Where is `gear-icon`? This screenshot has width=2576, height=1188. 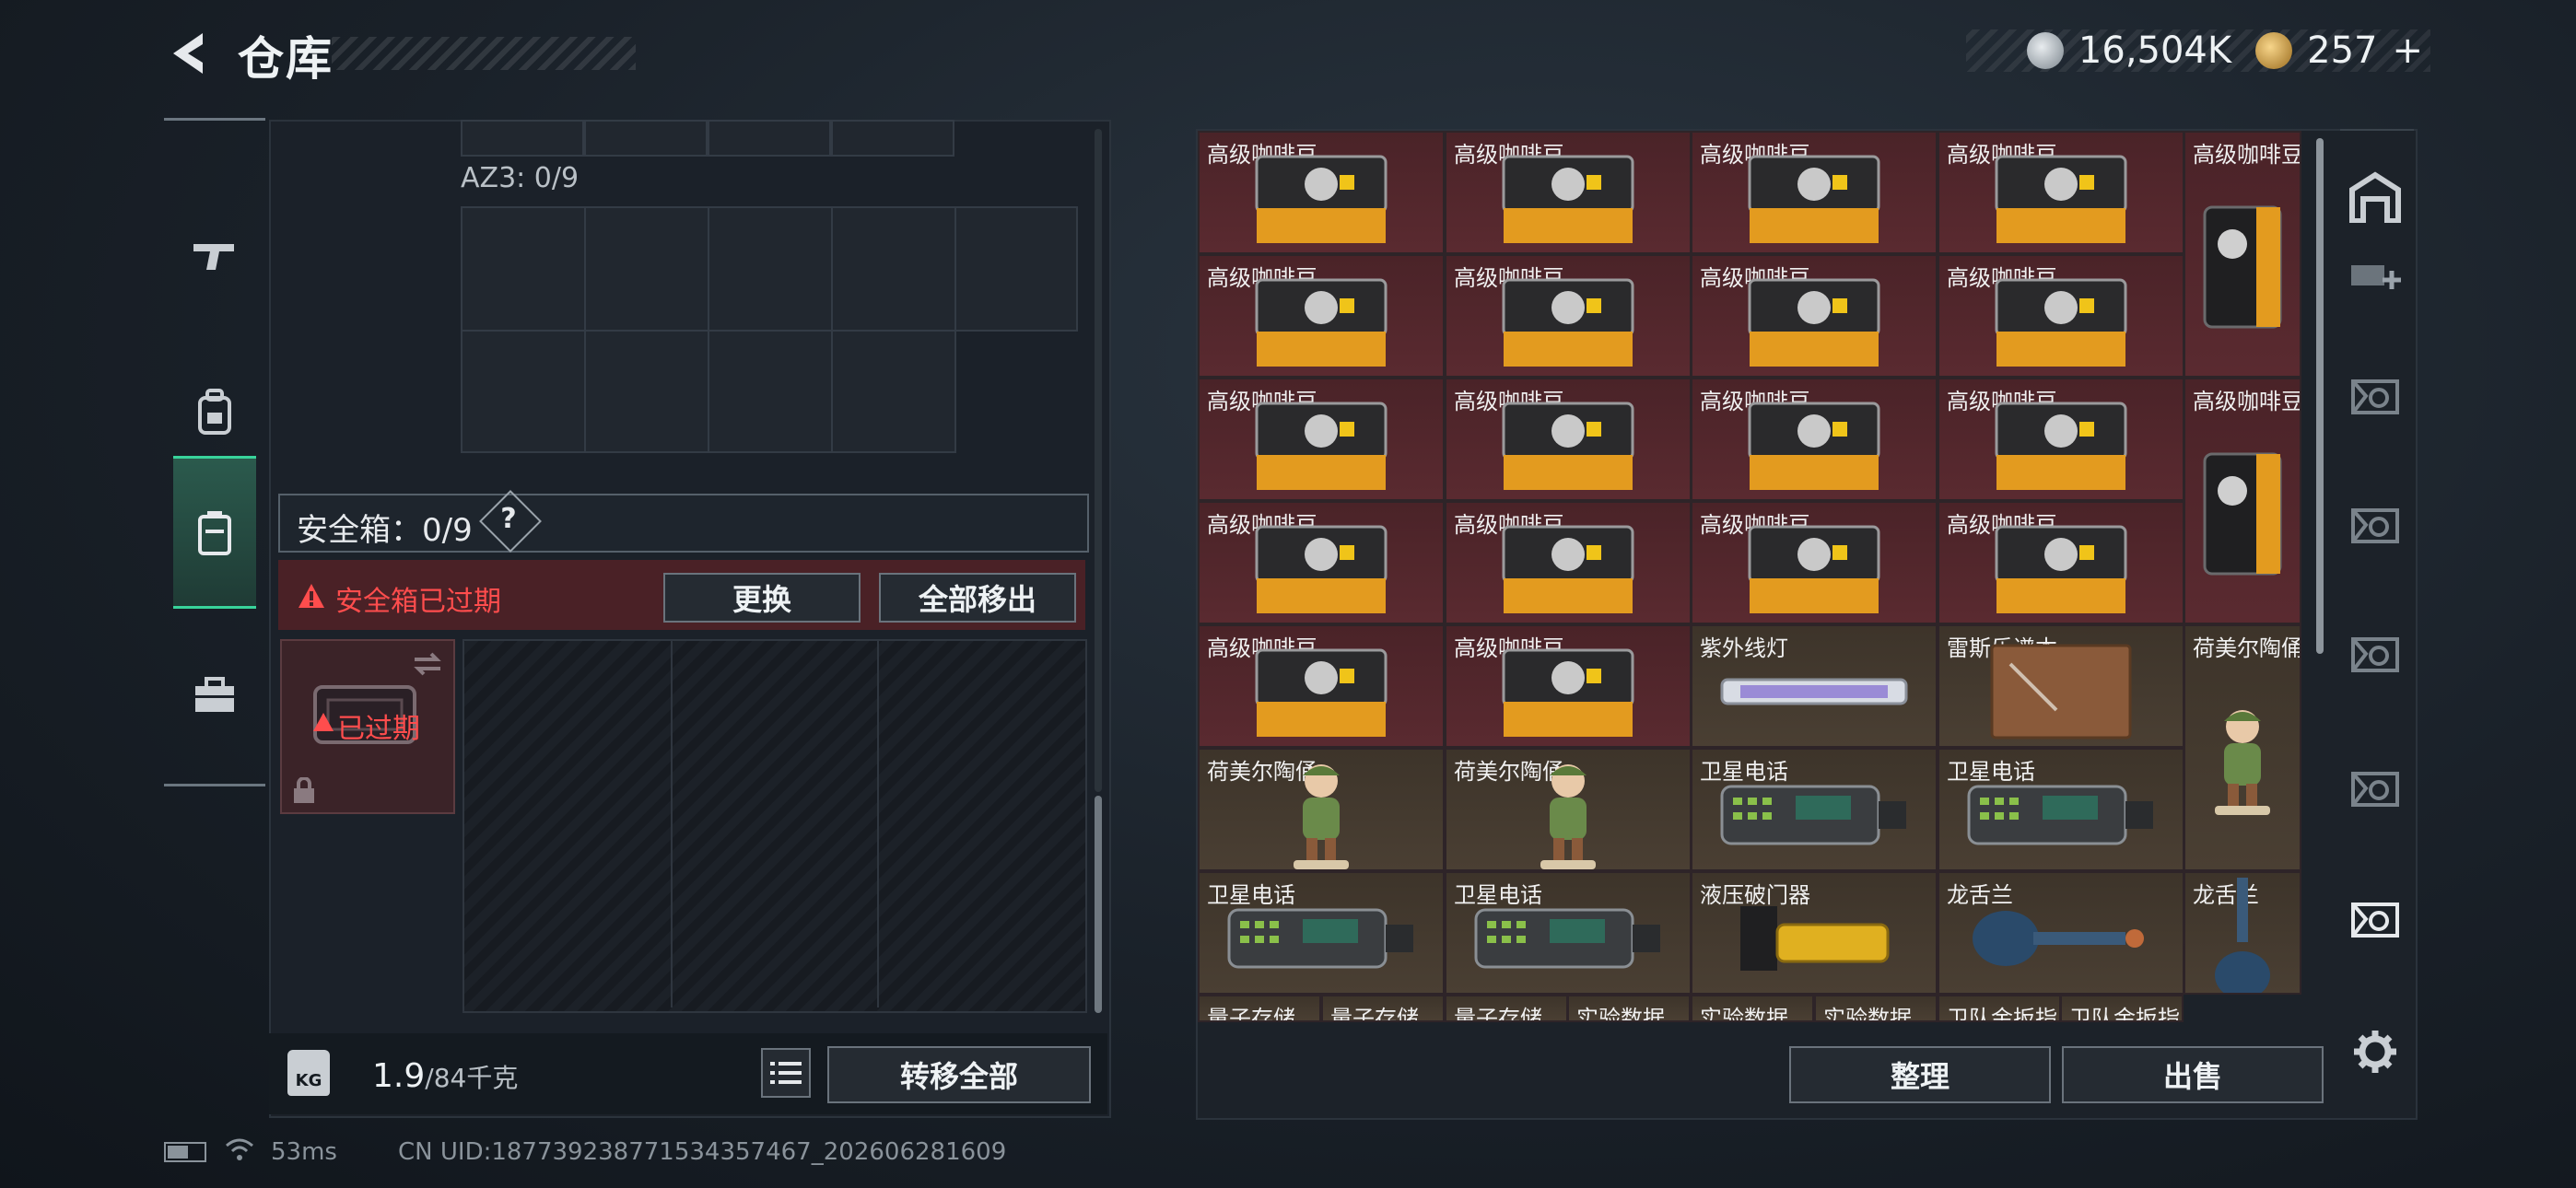
gear-icon is located at coordinates (2375, 1052).